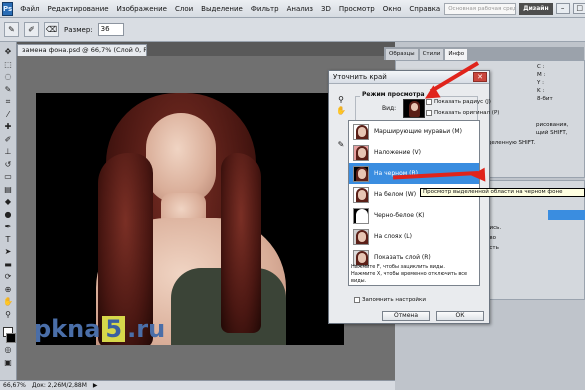 This screenshot has height=390, width=585. I want to click on workspace-search-input: Основная рабочая среда, so click(480, 8).